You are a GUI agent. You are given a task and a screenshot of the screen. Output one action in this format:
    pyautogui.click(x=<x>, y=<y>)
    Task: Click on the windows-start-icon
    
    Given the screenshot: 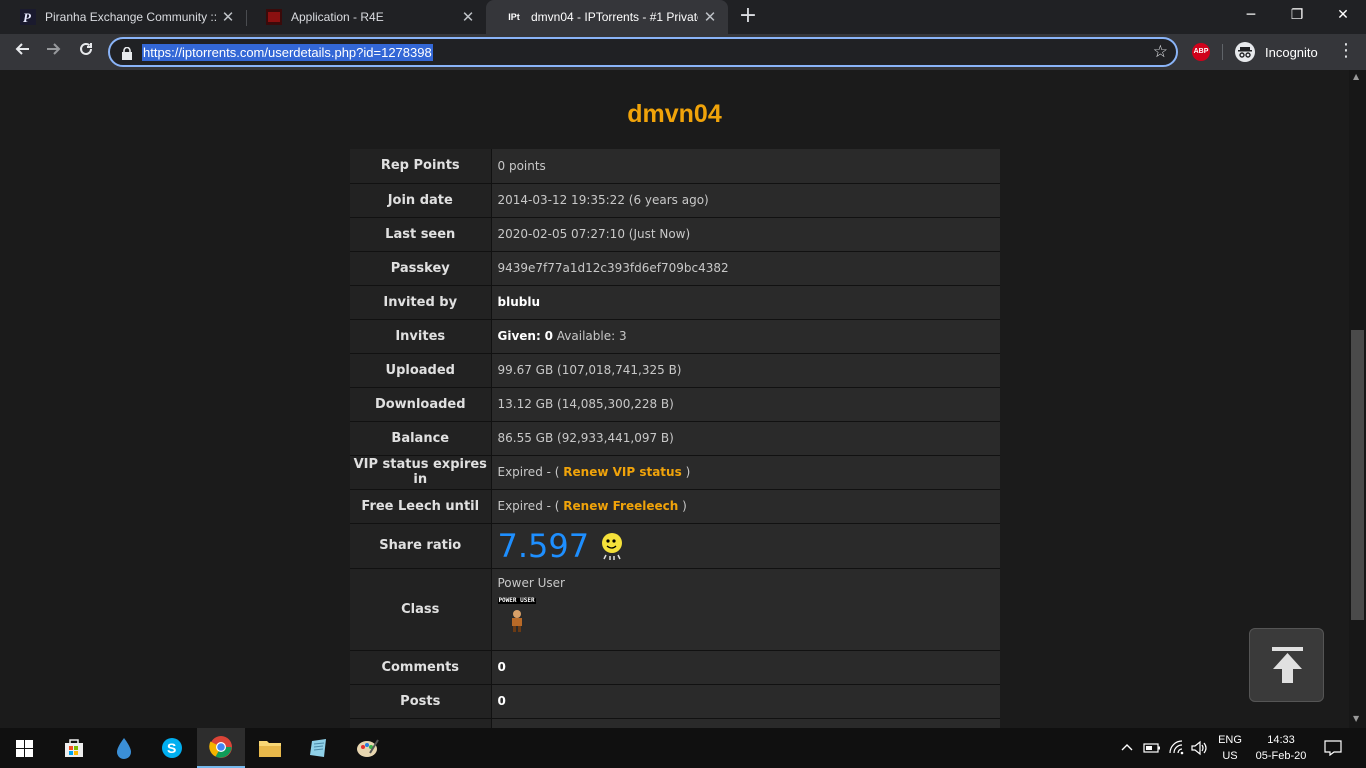 What is the action you would take?
    pyautogui.click(x=24, y=748)
    